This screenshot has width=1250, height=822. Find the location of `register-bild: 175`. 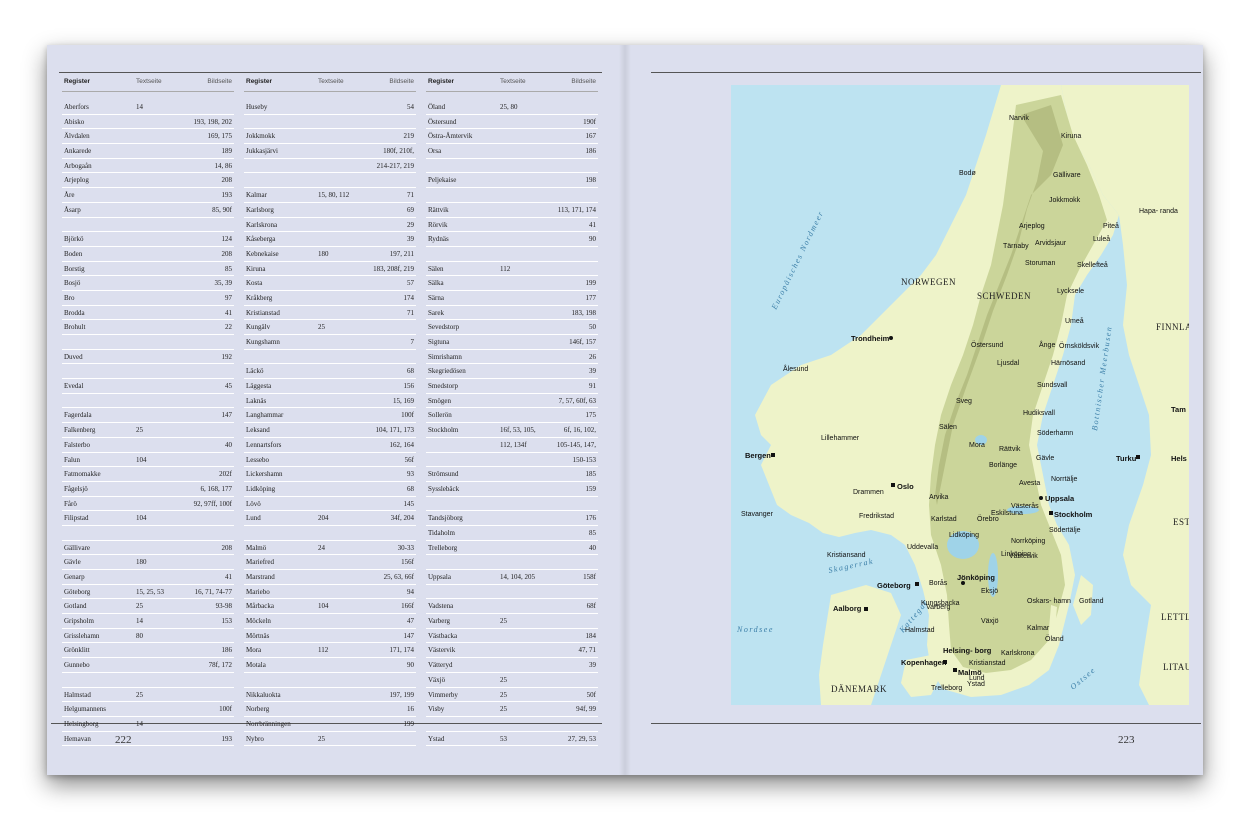

register-bild: 175 is located at coordinates (591, 415).